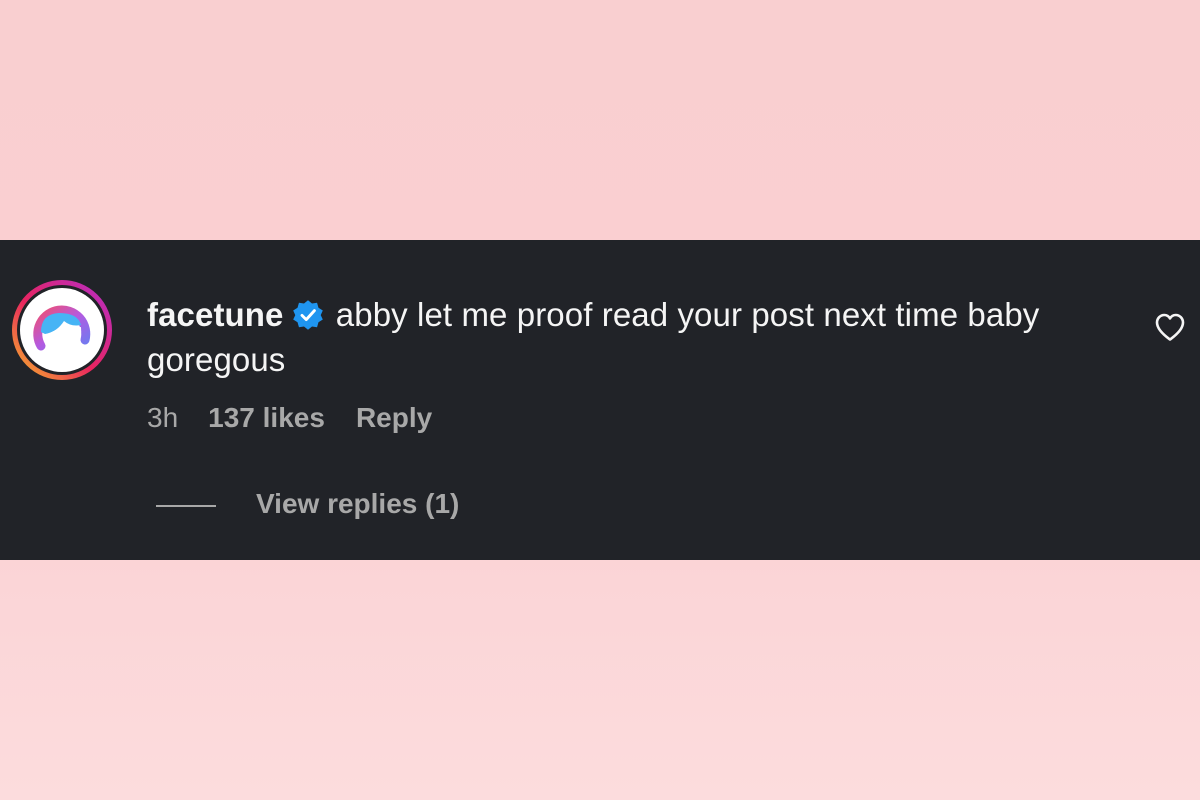 The width and height of the screenshot is (1200, 800). Describe the element at coordinates (357, 504) in the screenshot. I see `view-replies-button: View replies (1)` at that location.